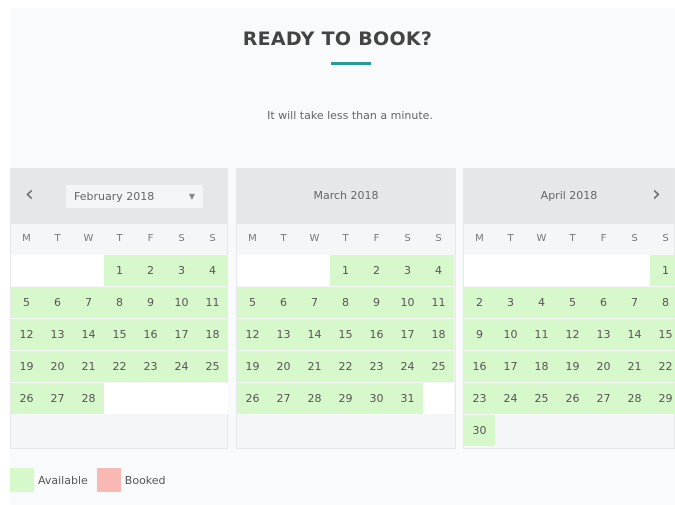 This screenshot has width=675, height=505. What do you see at coordinates (407, 398) in the screenshot?
I see `day-cell: 31` at bounding box center [407, 398].